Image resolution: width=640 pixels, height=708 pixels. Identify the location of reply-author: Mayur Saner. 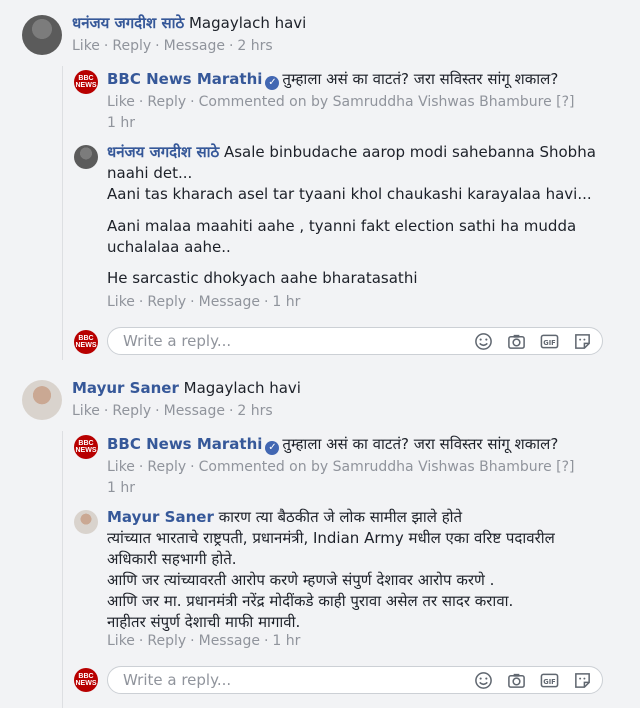
(160, 517).